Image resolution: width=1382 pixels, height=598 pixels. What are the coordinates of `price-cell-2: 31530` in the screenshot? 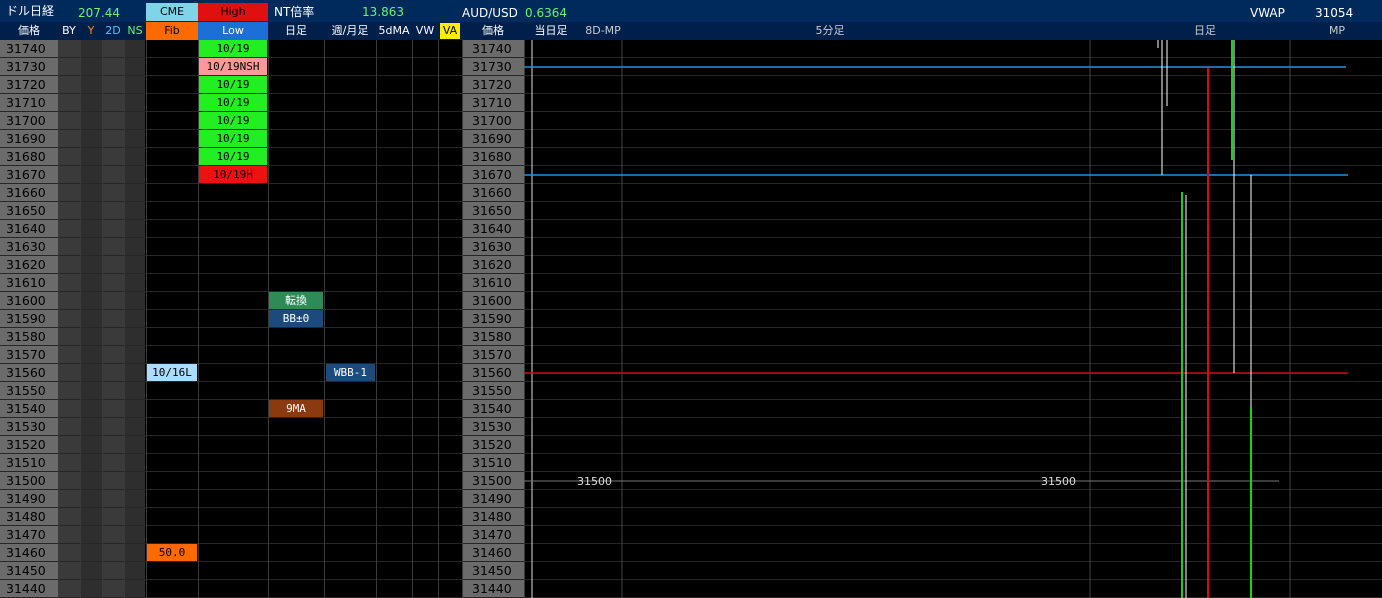 It's located at (492, 427).